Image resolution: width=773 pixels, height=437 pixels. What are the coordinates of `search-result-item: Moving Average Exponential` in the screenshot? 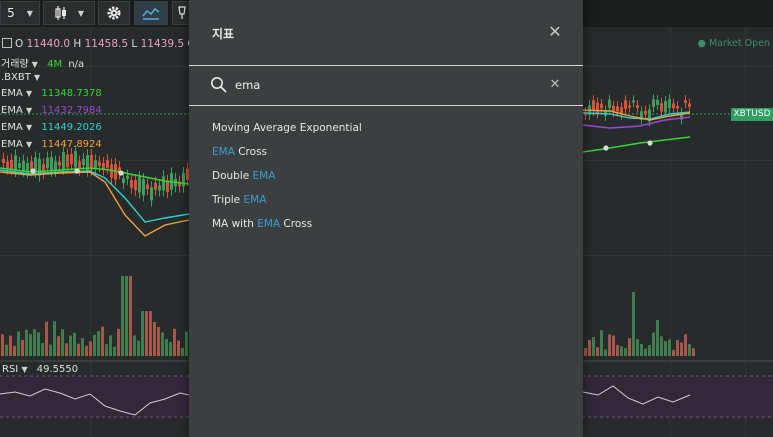 It's located at (287, 134).